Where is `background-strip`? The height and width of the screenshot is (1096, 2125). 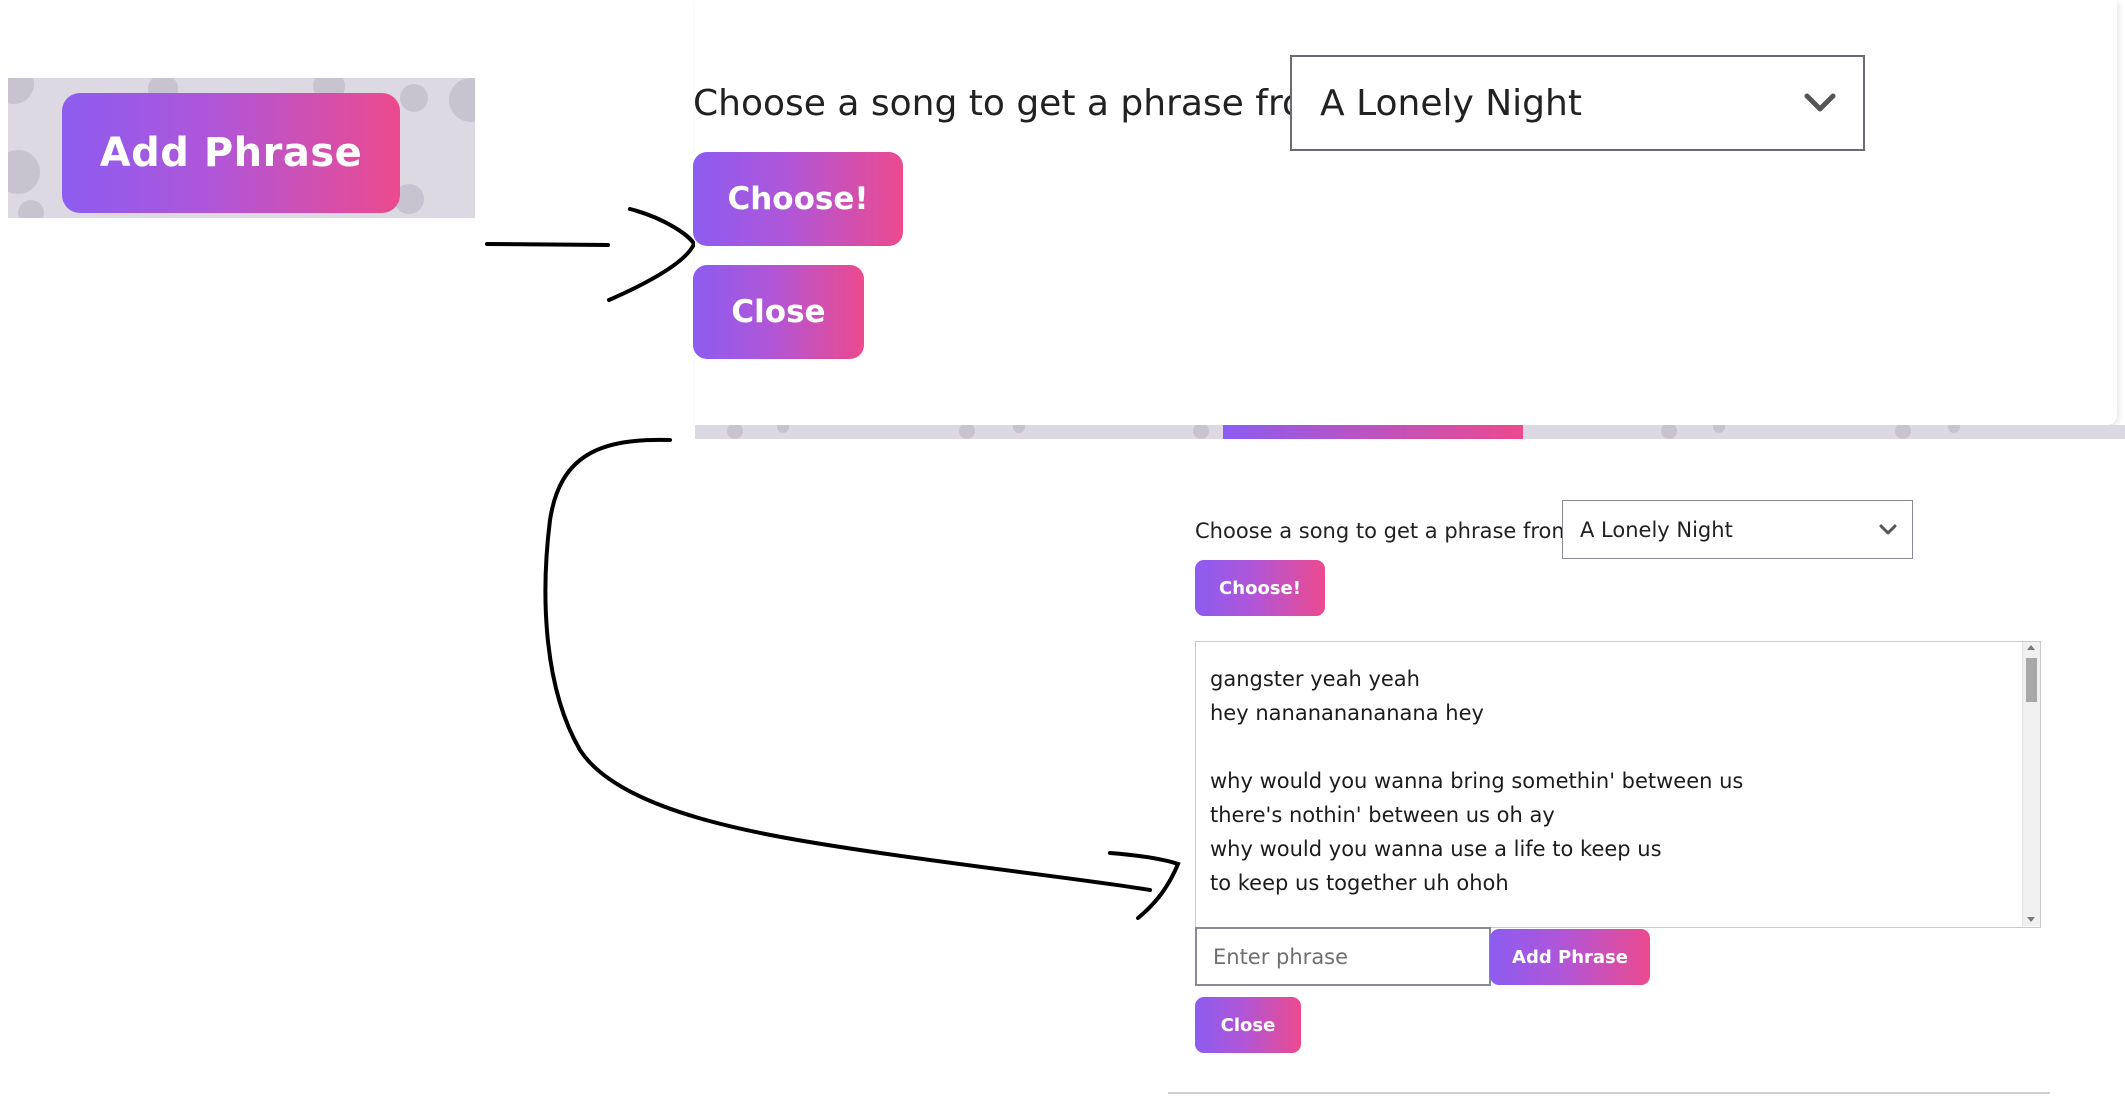
background-strip is located at coordinates (1410, 432).